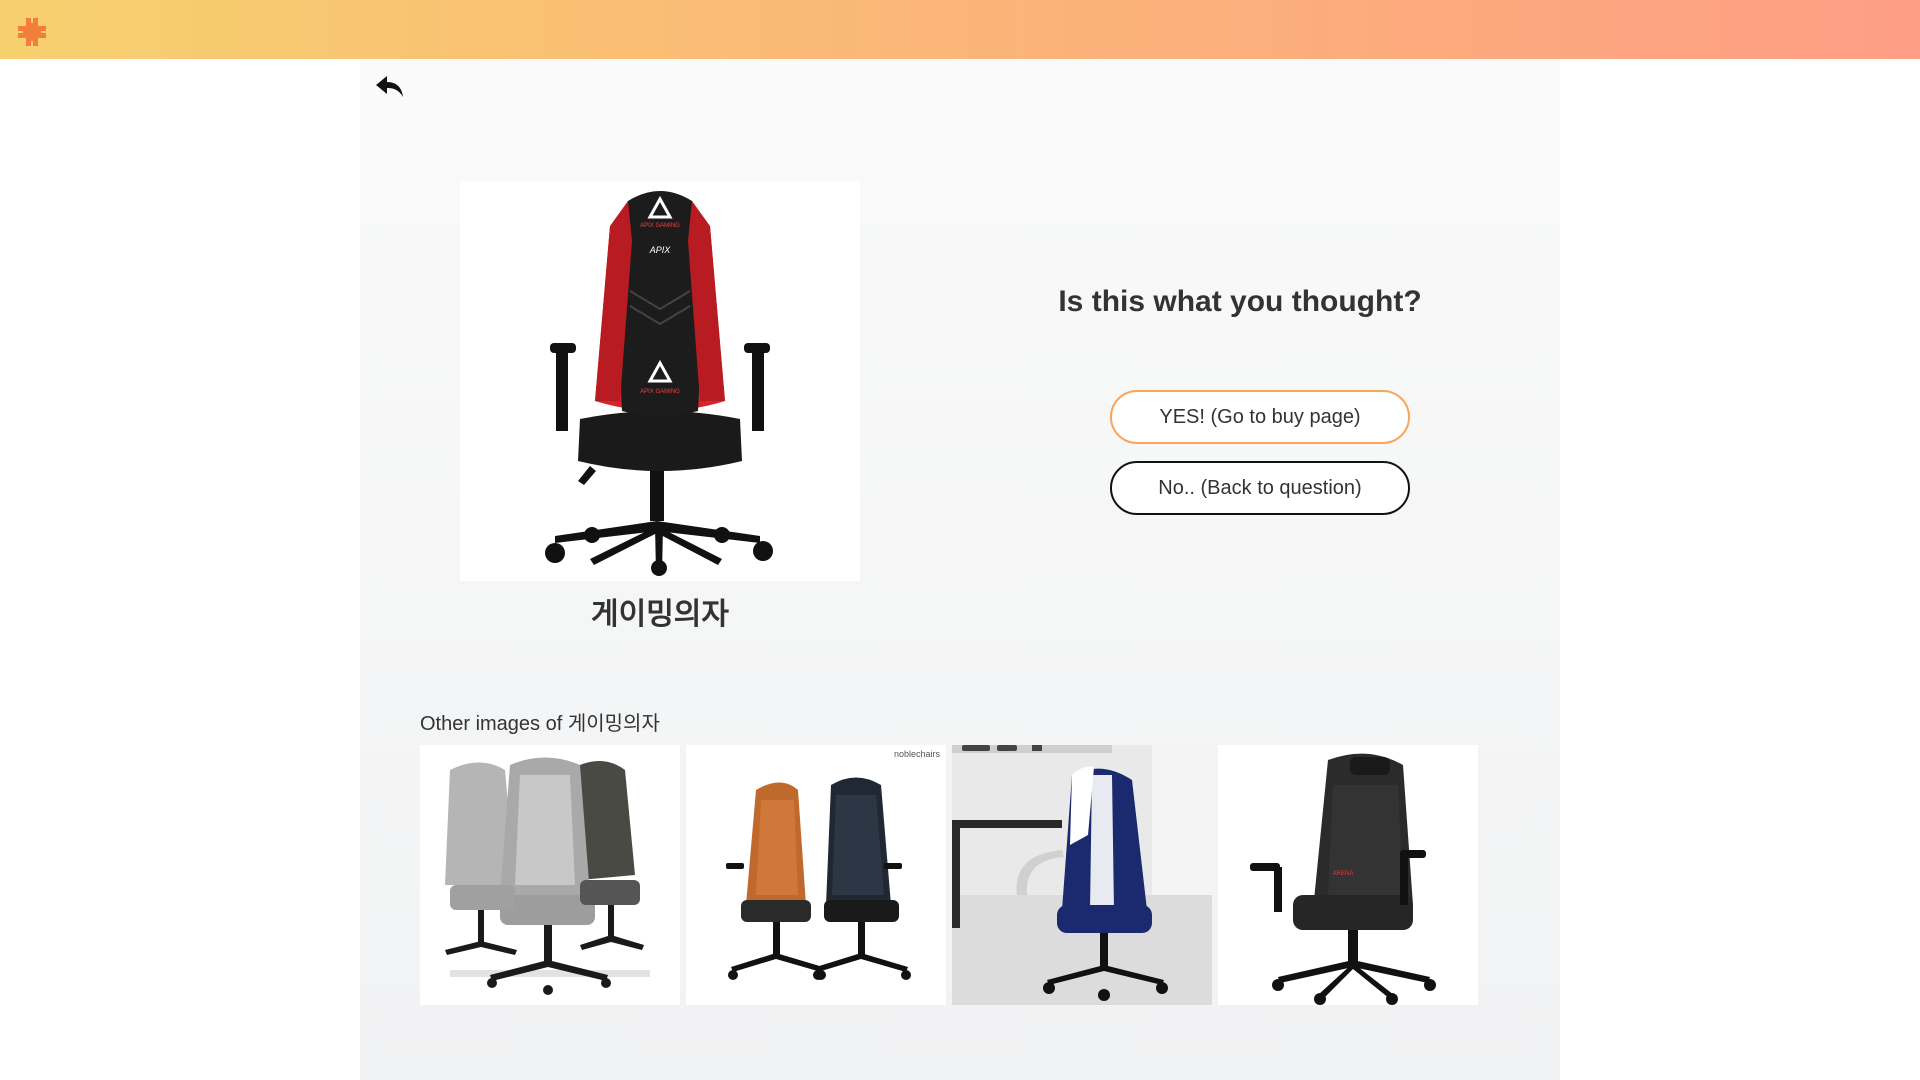  I want to click on gray-gaming-chairs-image, so click(550, 875).